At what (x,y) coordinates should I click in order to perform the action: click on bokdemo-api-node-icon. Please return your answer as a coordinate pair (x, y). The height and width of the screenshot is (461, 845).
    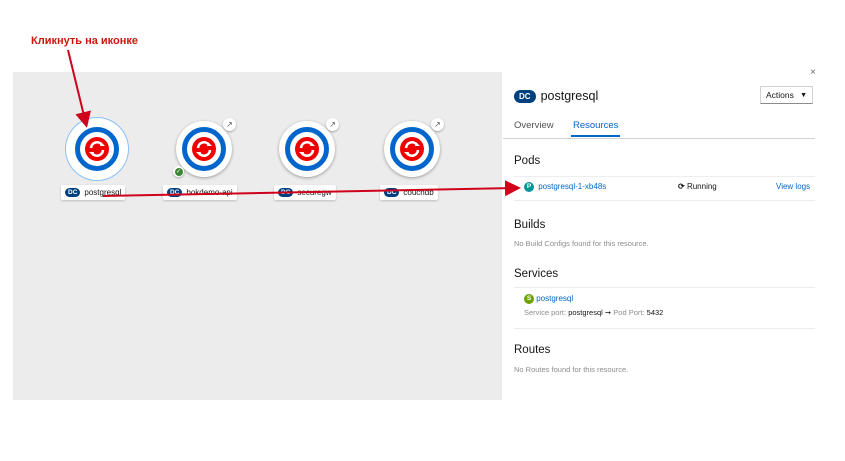
    Looking at the image, I should click on (204, 149).